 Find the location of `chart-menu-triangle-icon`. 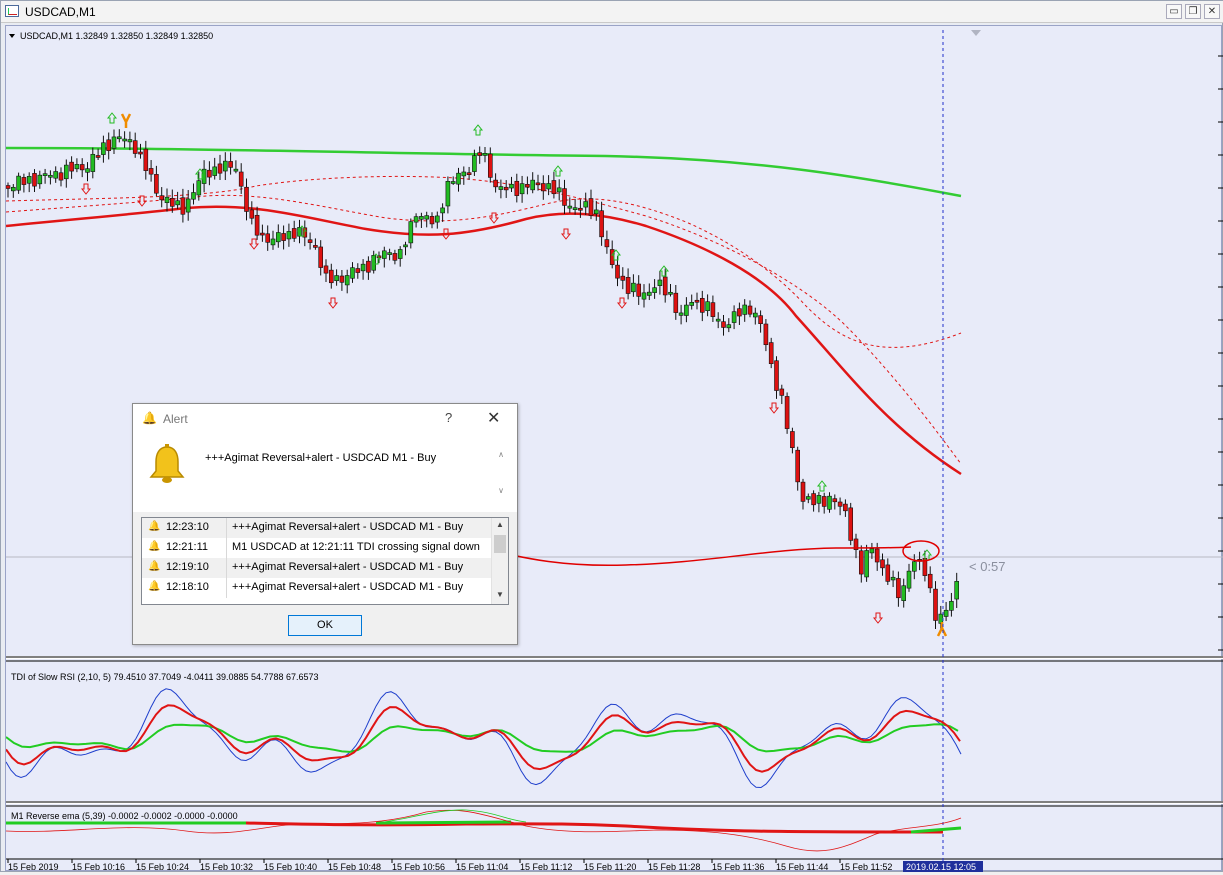

chart-menu-triangle-icon is located at coordinates (12, 36).